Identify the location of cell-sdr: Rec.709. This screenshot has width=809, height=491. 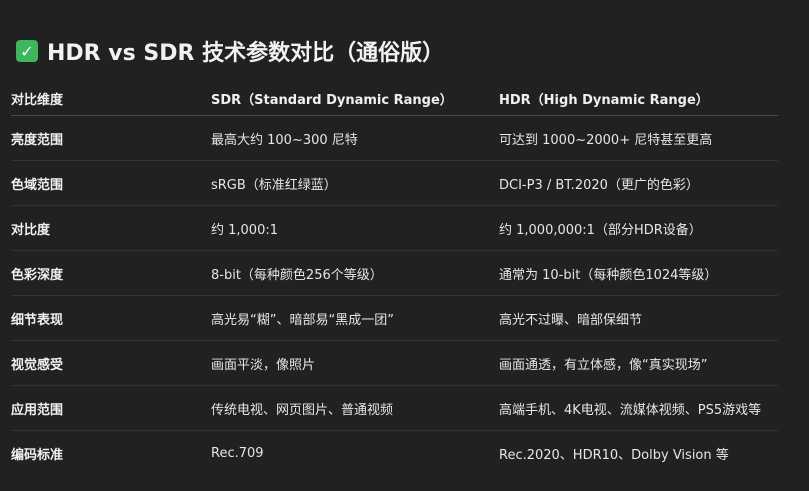
(237, 453).